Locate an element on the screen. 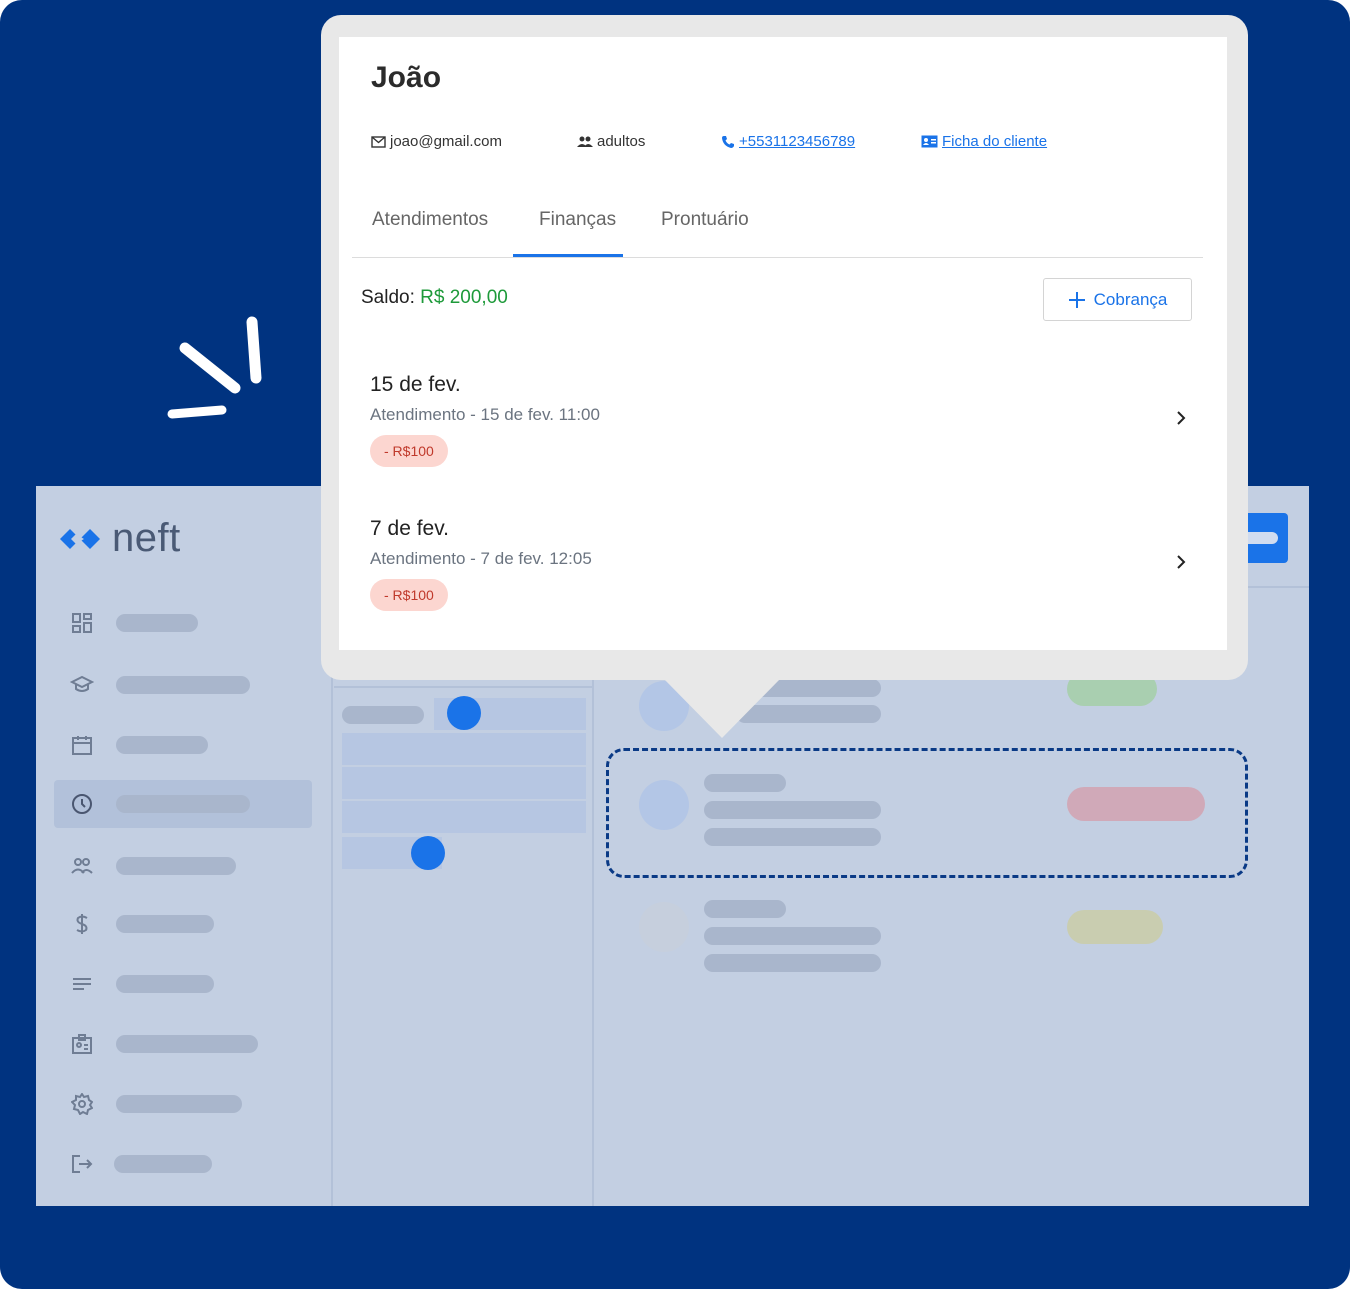  entry-date: 15 de fev. is located at coordinates (415, 384).